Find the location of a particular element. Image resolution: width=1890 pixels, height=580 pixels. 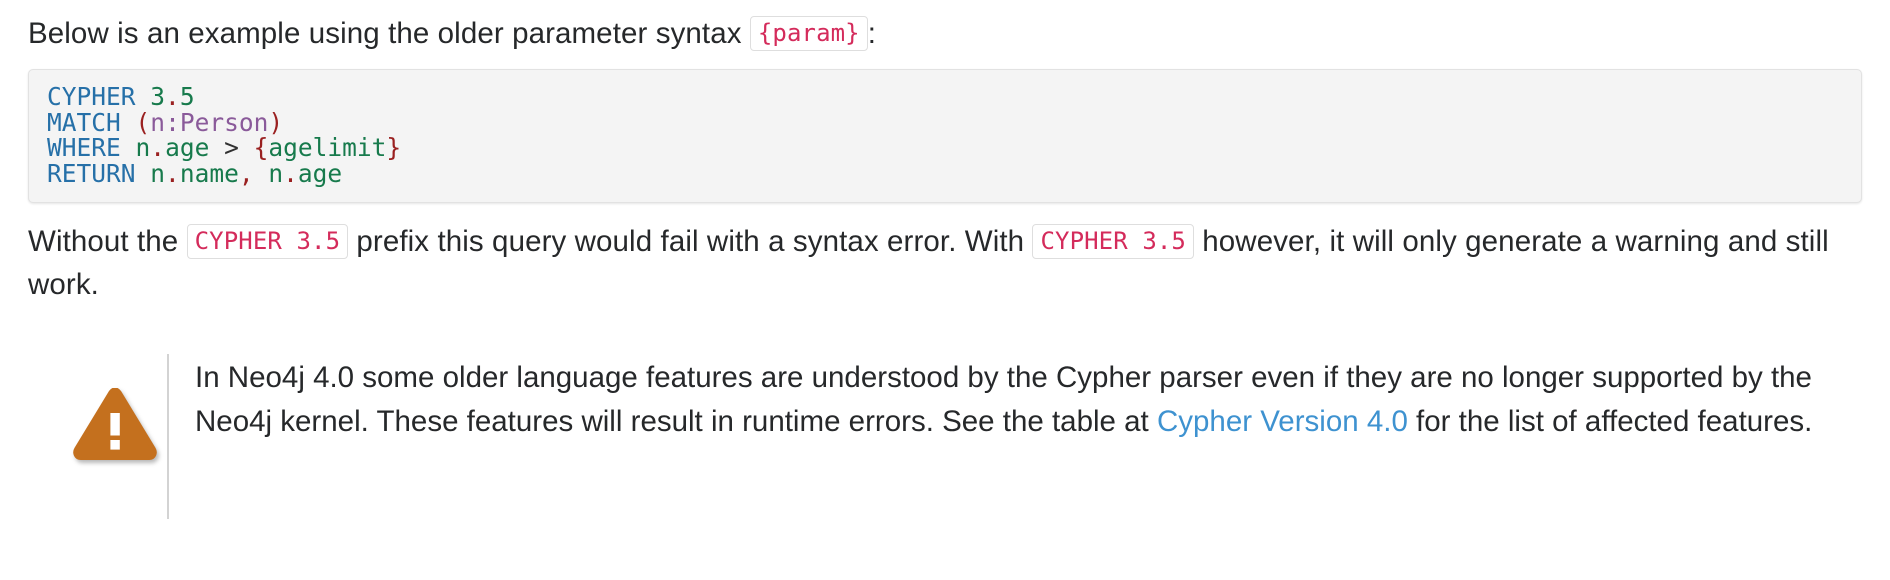

code-token-keyword: RETURN is located at coordinates (91, 173).